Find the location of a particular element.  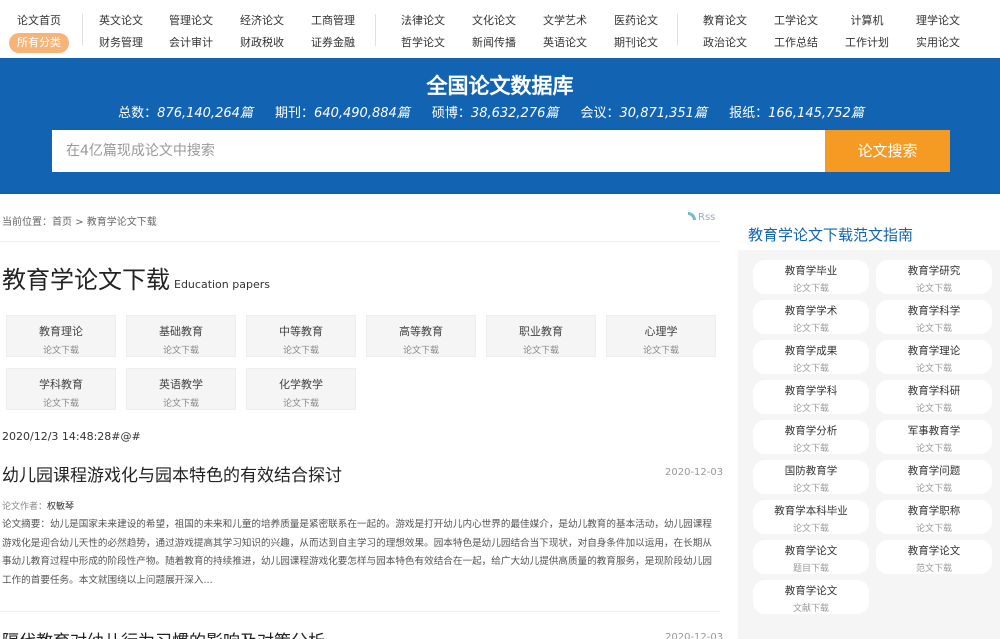

sidebar-link-title: 教育学分析 is located at coordinates (811, 431).